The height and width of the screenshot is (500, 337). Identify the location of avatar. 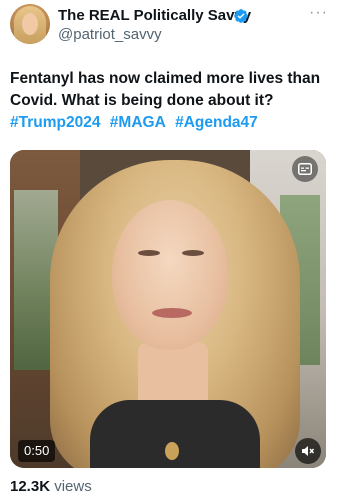
(30, 24).